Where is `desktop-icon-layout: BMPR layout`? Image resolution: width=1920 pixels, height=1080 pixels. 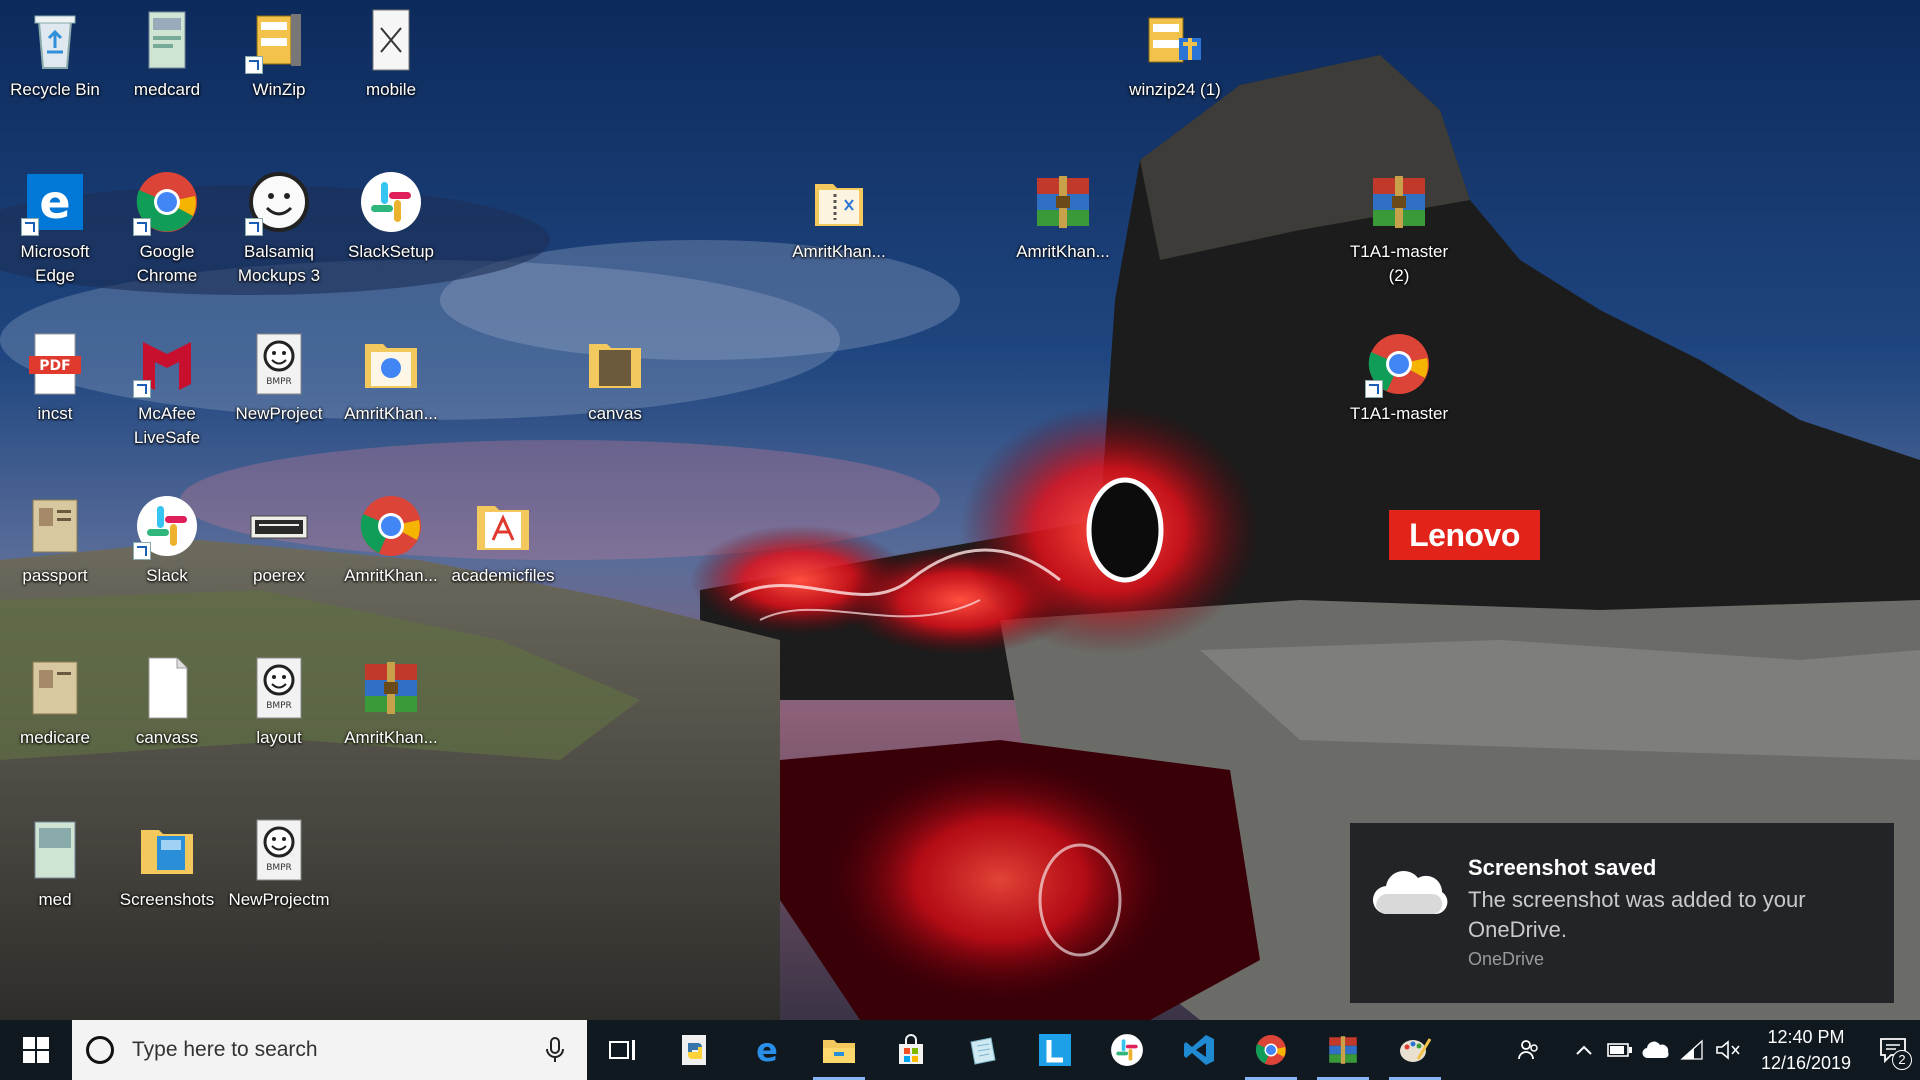
desktop-icon-layout: BMPR layout is located at coordinates (279, 703).